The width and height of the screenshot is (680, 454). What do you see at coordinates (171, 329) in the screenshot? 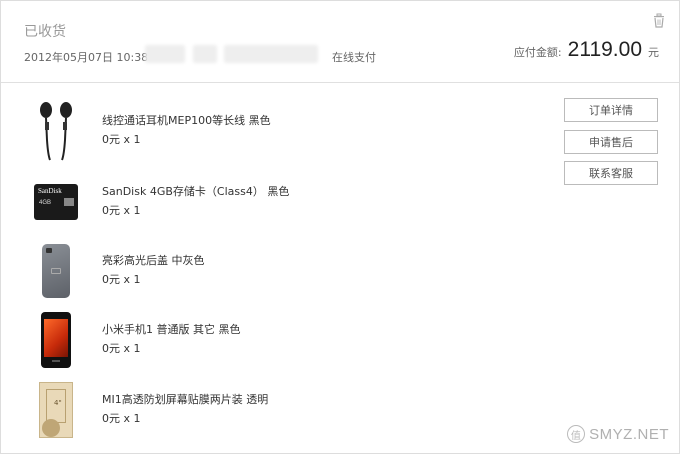
I see `item-name: 小米手机1 普通版 其它 黑色` at bounding box center [171, 329].